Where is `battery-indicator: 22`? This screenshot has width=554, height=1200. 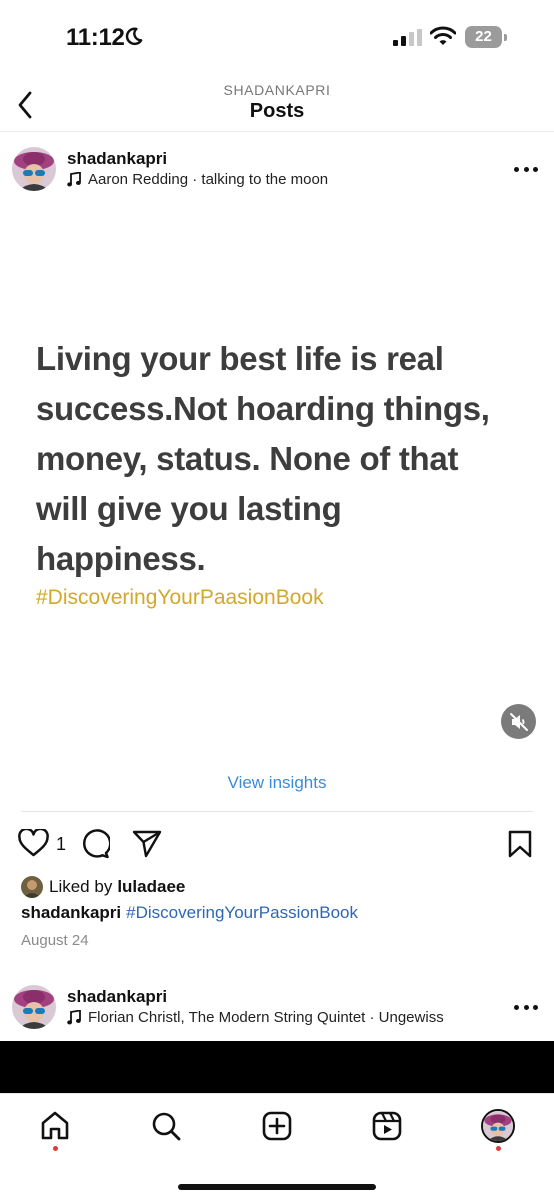
battery-indicator: 22 is located at coordinates (486, 37).